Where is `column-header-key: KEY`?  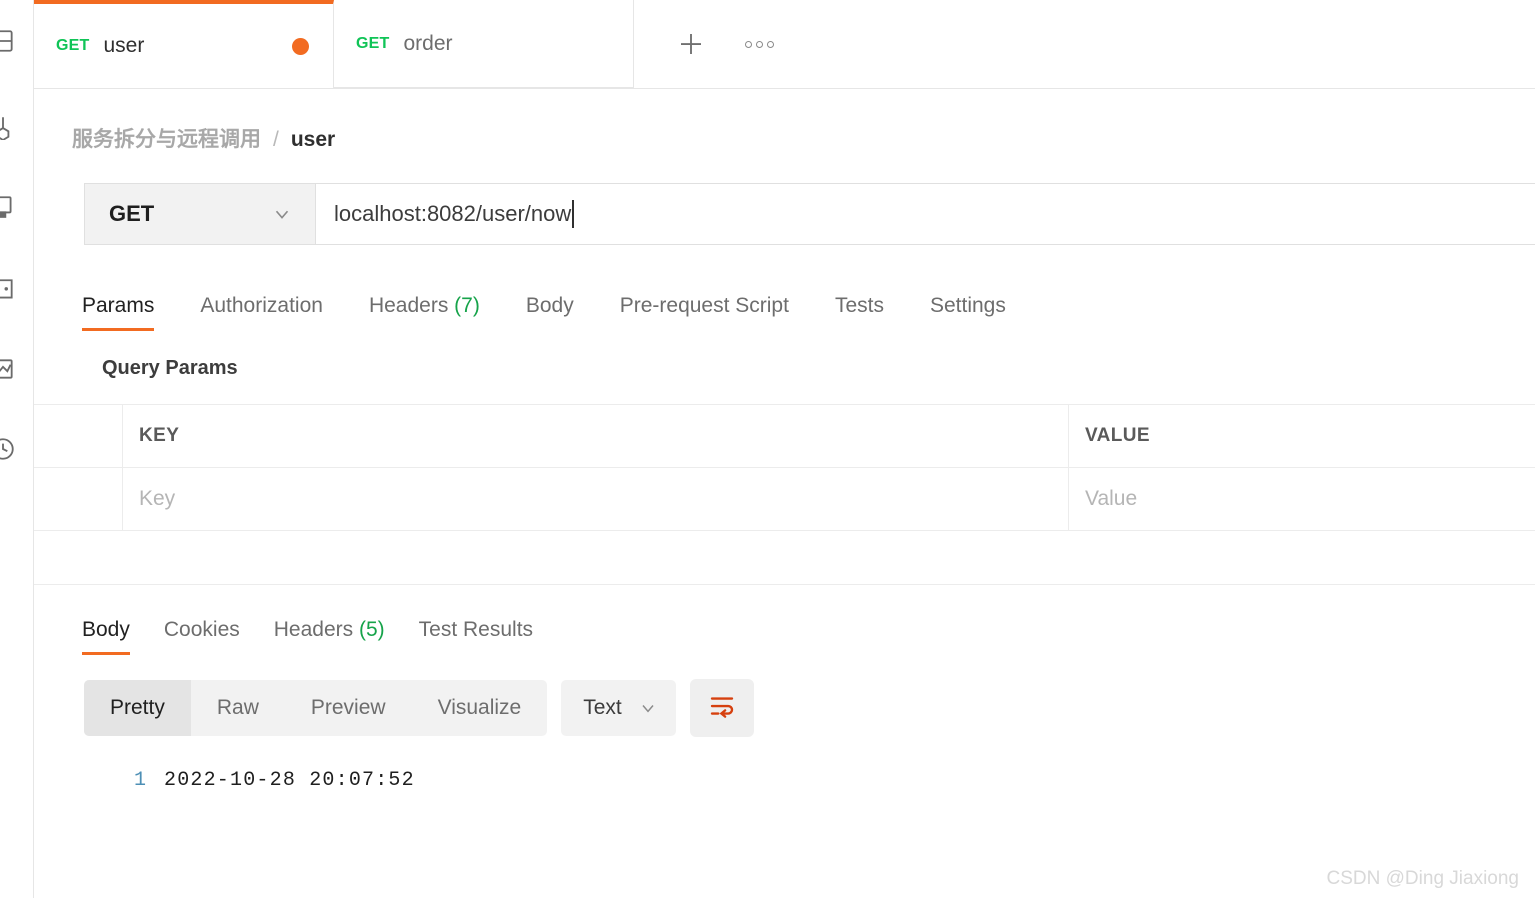
column-header-key: KEY is located at coordinates (596, 436).